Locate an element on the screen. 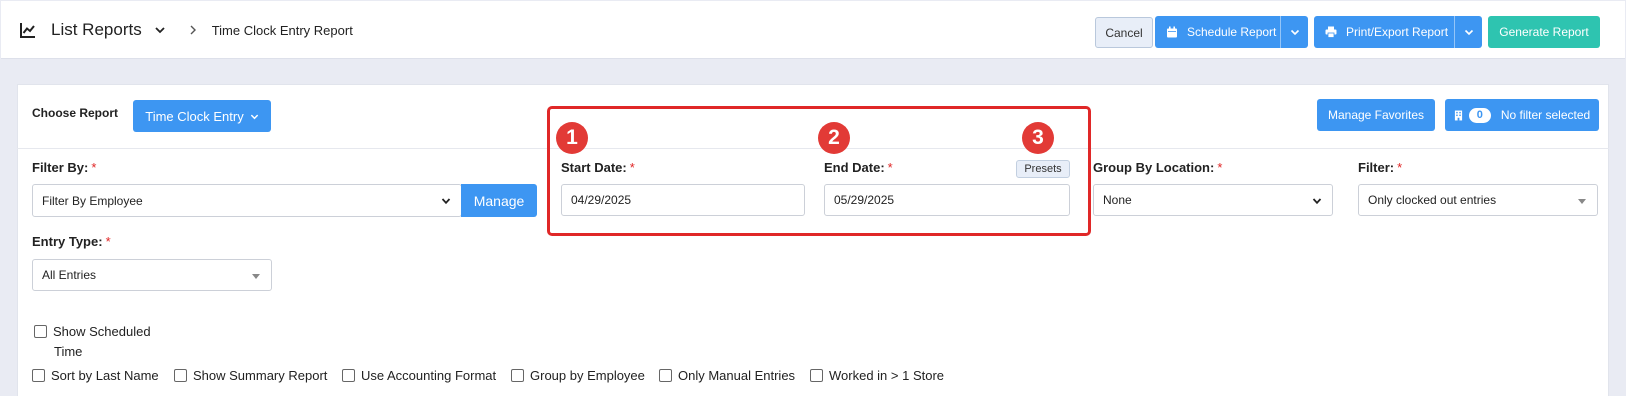 The width and height of the screenshot is (1626, 396). choose-report-label: Choose Report is located at coordinates (75, 113).